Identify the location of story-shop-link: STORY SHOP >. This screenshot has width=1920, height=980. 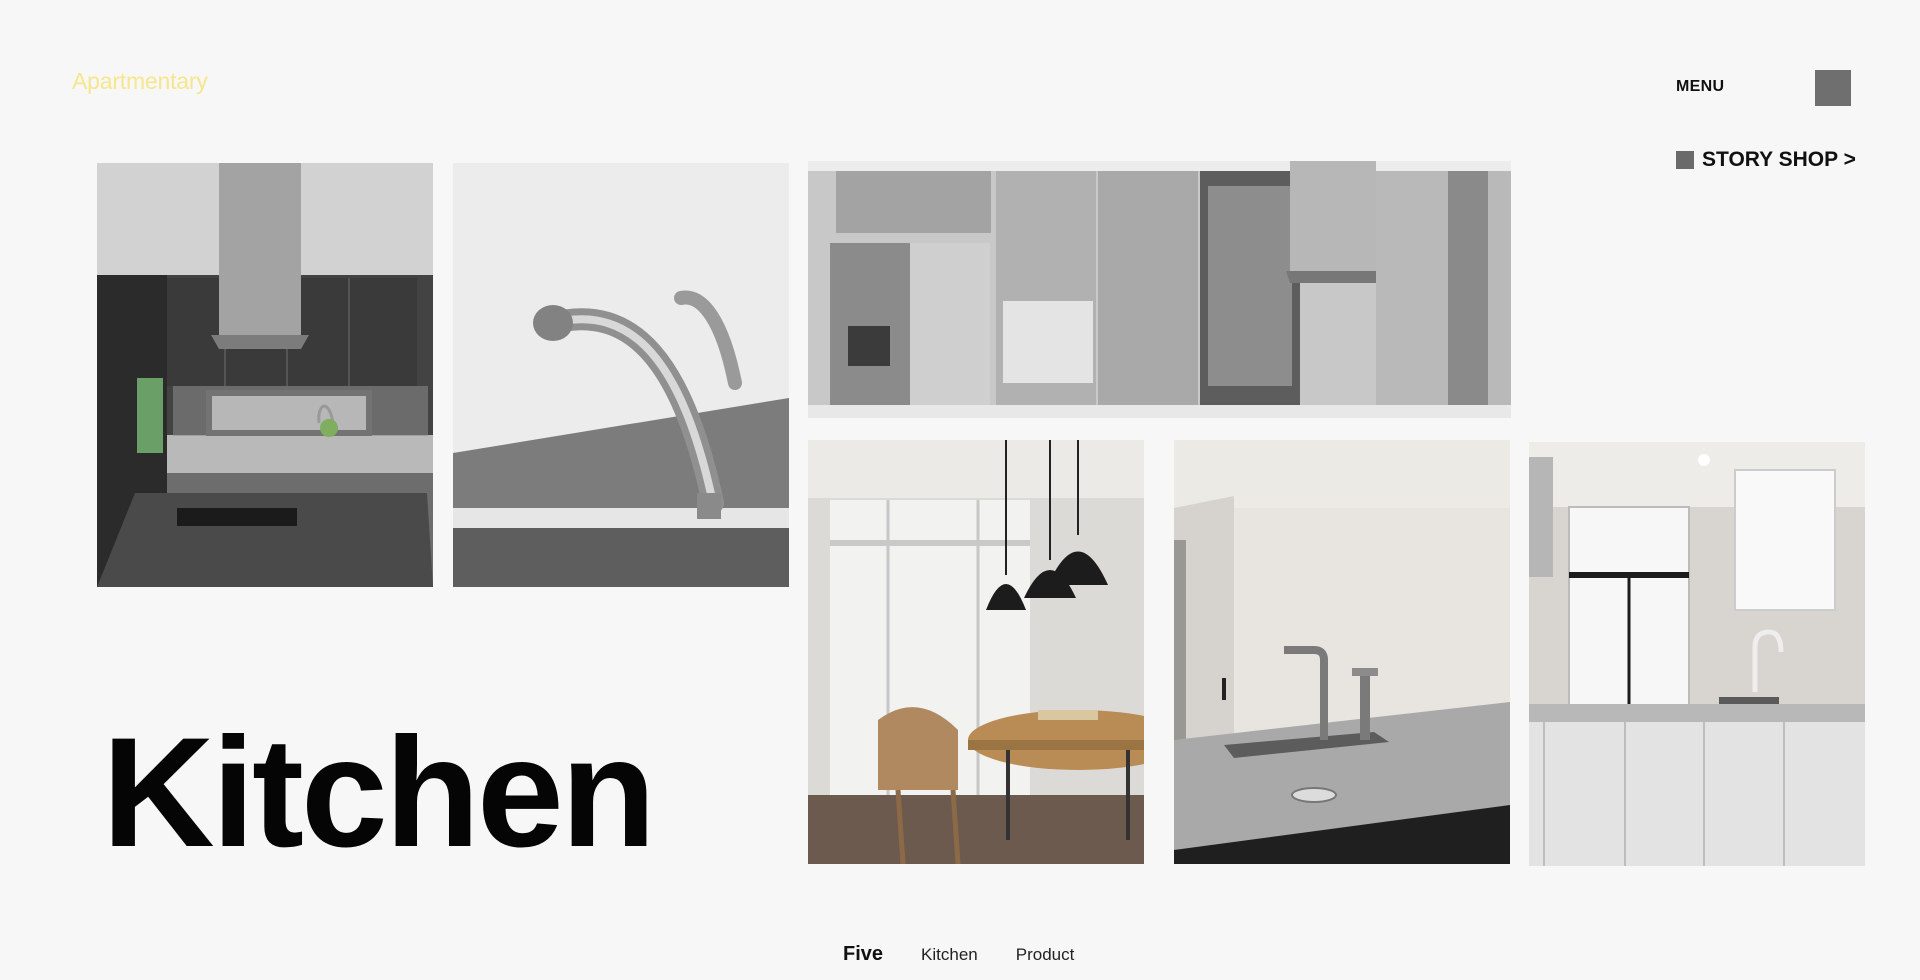
(1766, 160).